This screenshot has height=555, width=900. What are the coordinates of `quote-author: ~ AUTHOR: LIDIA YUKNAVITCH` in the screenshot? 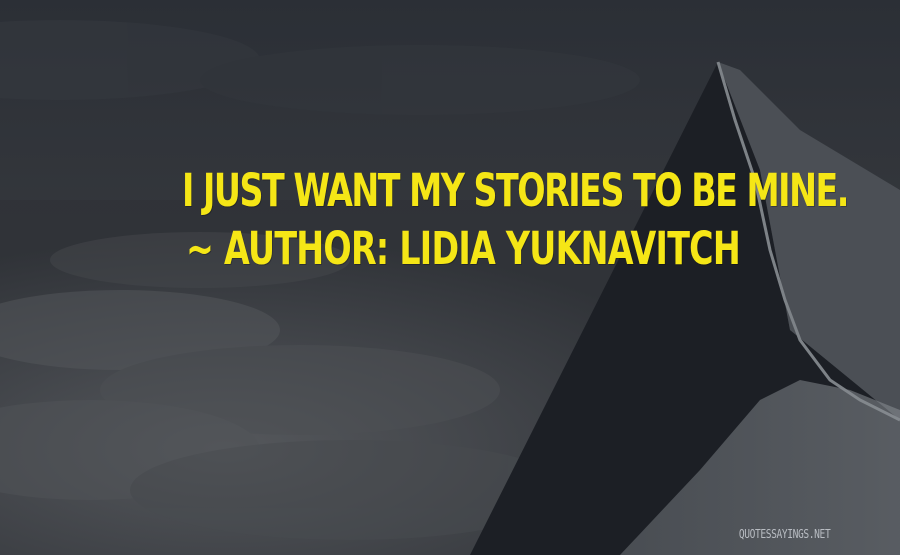 It's located at (463, 248).